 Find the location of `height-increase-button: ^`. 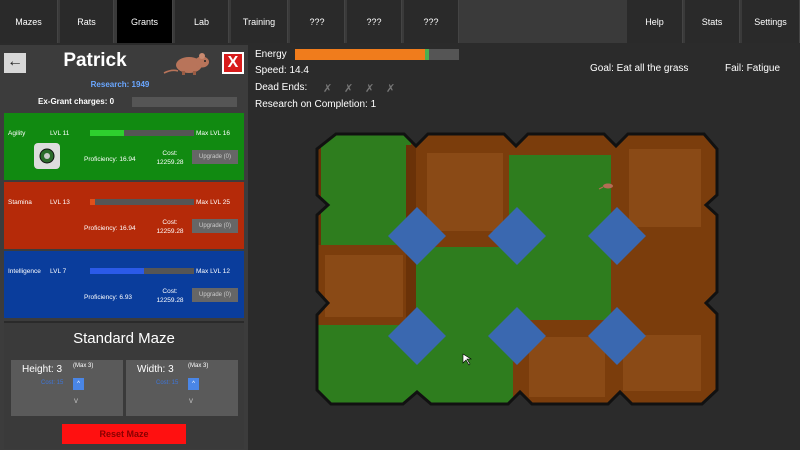

height-increase-button: ^ is located at coordinates (78, 384).